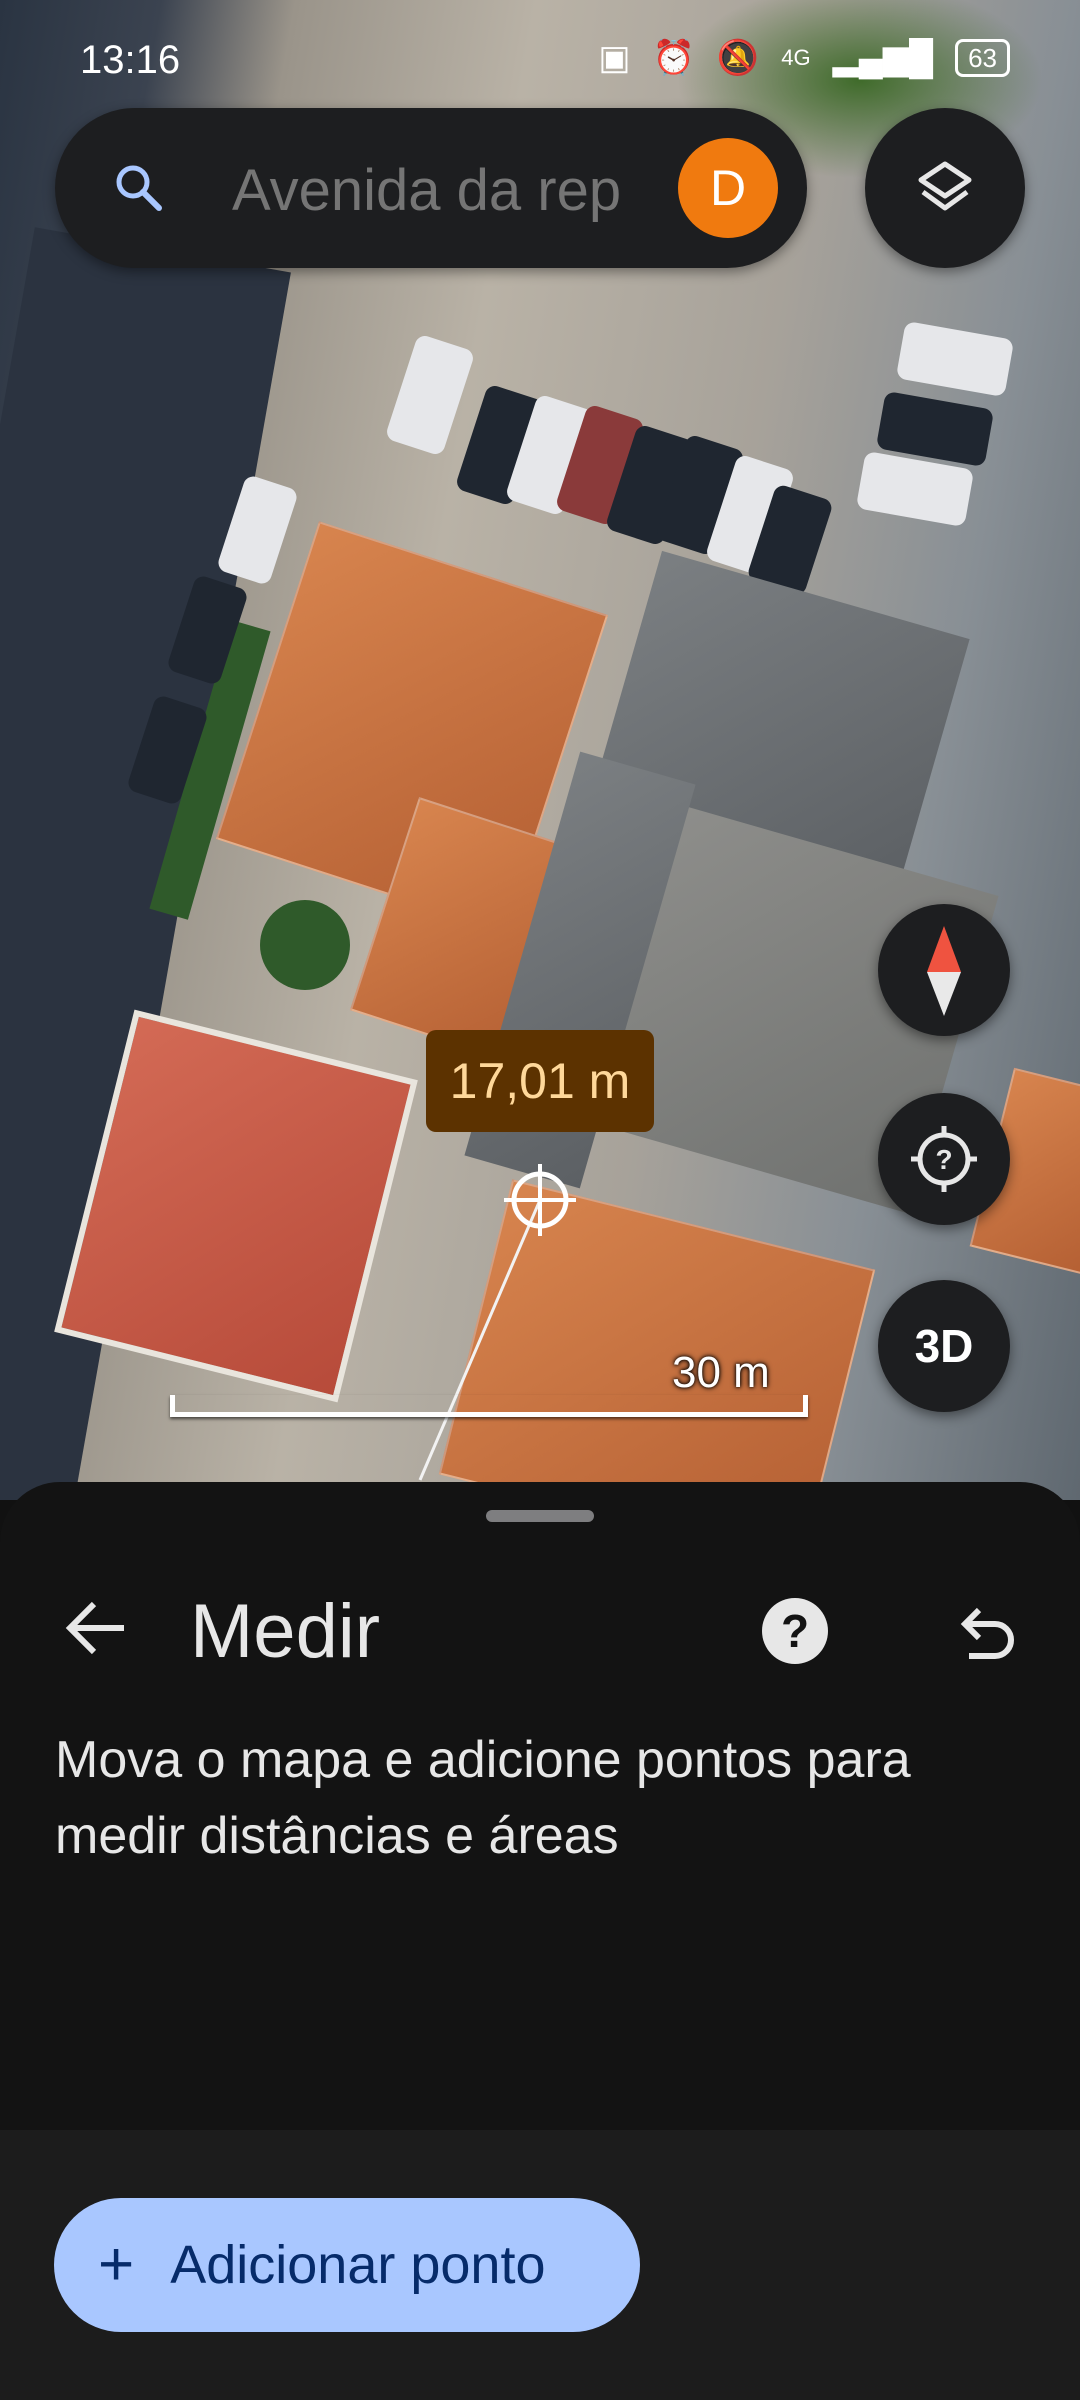 The width and height of the screenshot is (1080, 2400). I want to click on add-point-button: + Adicionar ponto, so click(347, 2265).